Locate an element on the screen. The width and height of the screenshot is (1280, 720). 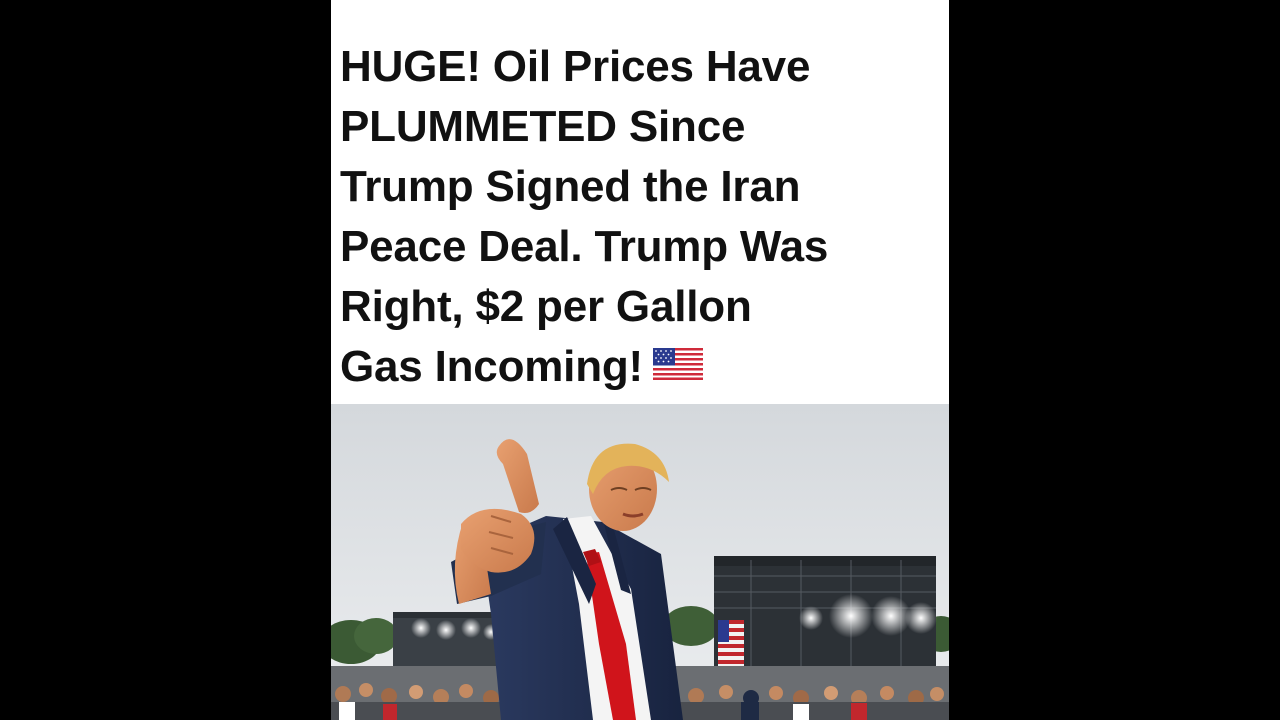
headline-line-1: HUGE! Oil Prices Have is located at coordinates (575, 66).